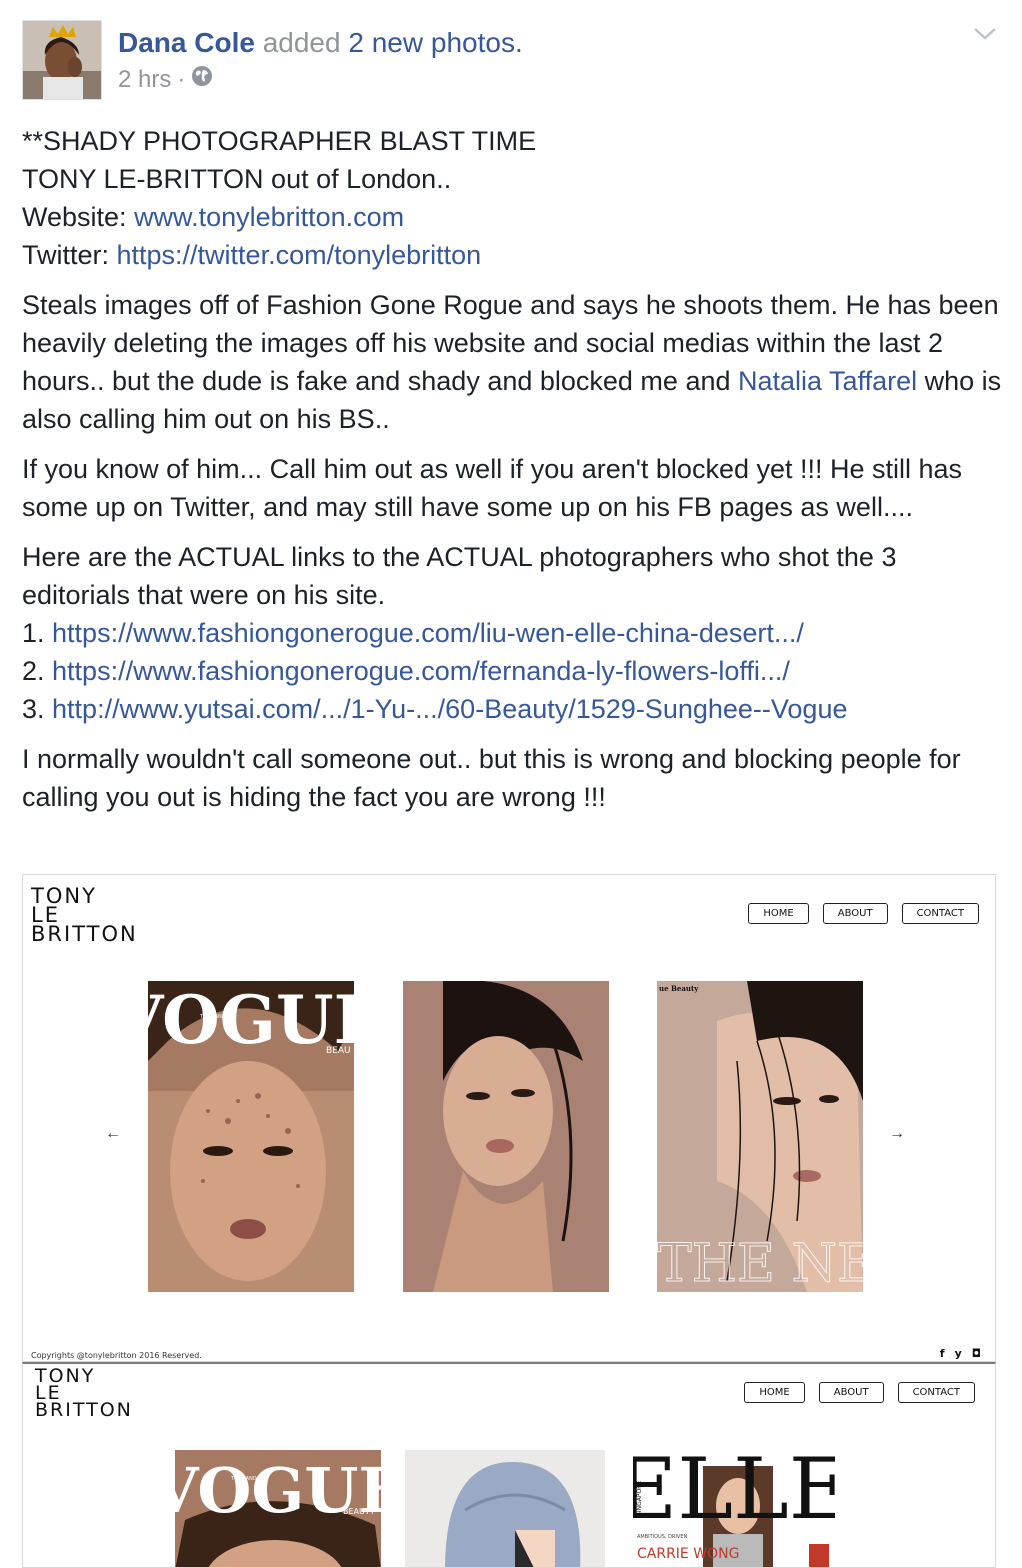  I want to click on post-meta: 2 hrs ·, so click(165, 80).